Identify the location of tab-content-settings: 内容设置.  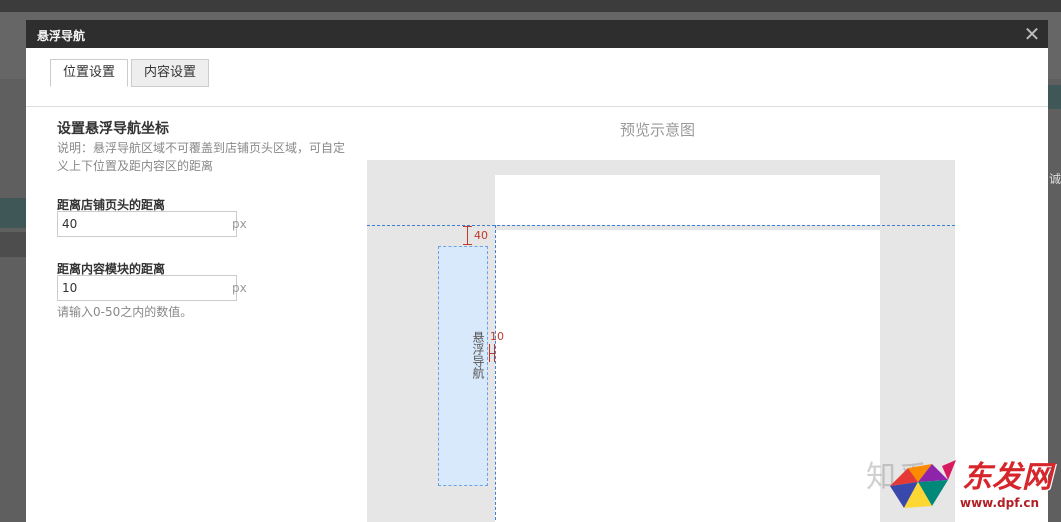
(170, 73).